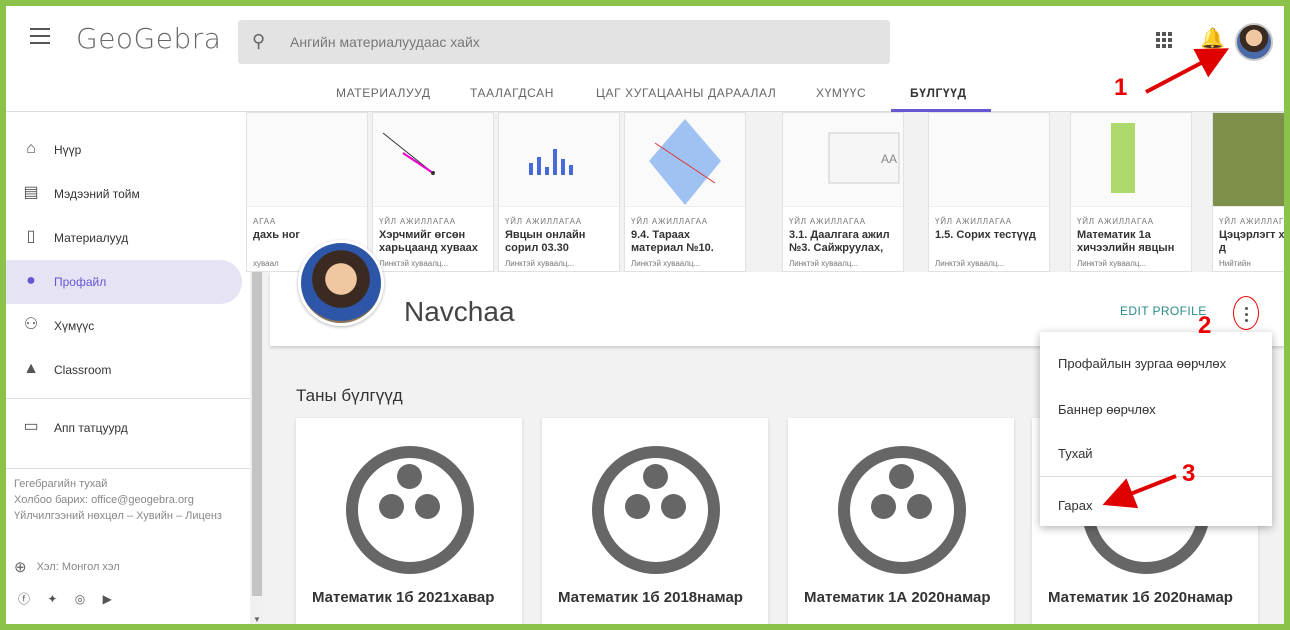 This screenshot has width=1290, height=630. I want to click on sidebar-item-label: Мэдээний тойм, so click(97, 194).